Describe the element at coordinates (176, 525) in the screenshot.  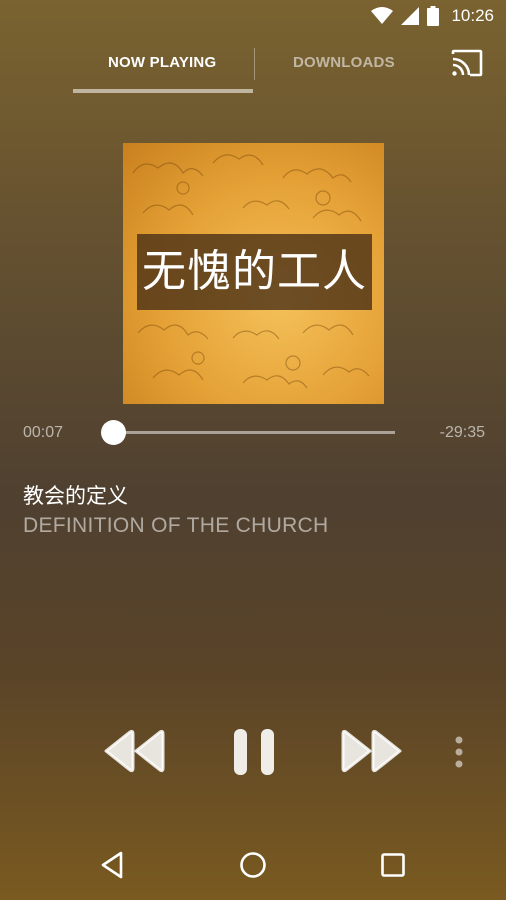
I see `track-subtitle: DEFINITION OF THE CHURCH` at that location.